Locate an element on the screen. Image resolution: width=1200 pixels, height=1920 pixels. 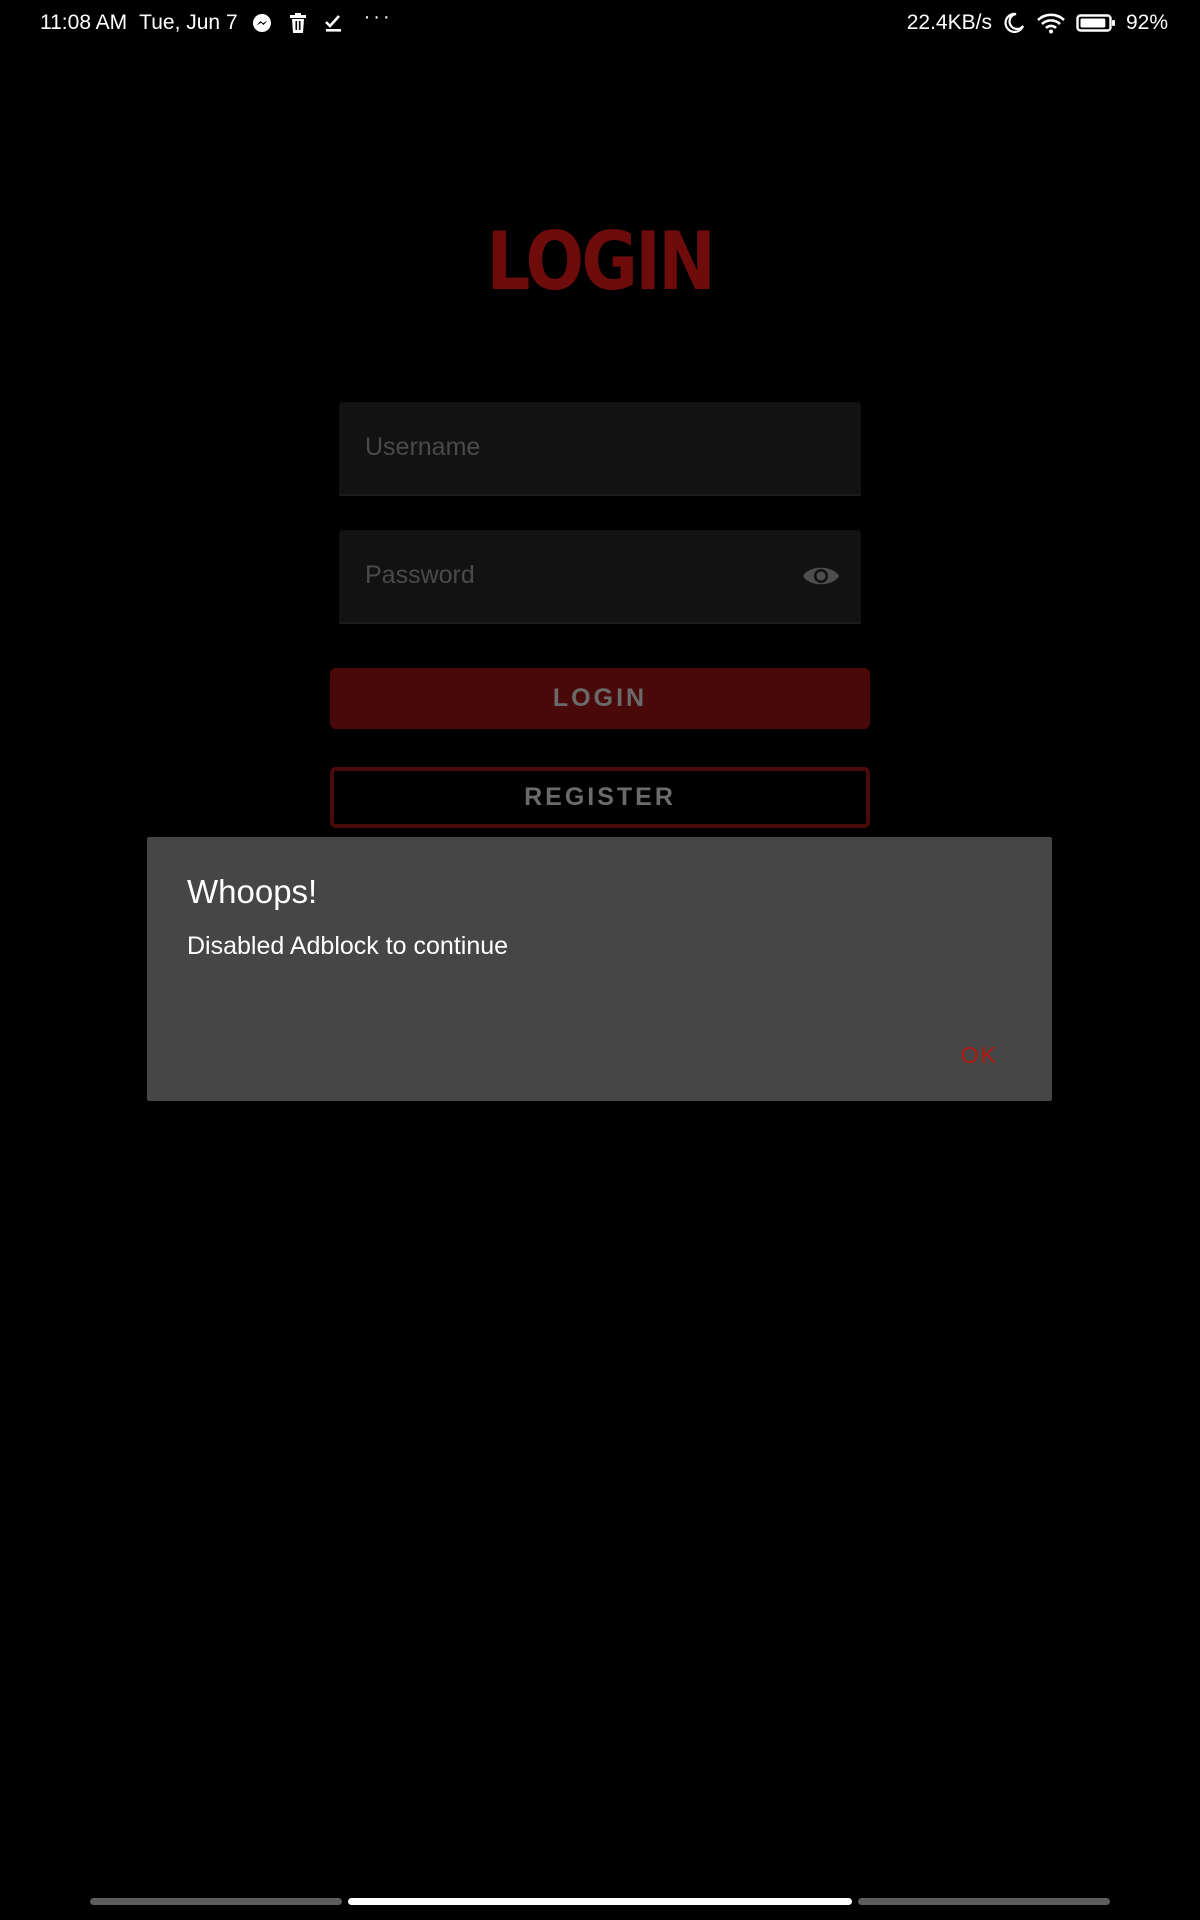
moon-icon is located at coordinates (1014, 23).